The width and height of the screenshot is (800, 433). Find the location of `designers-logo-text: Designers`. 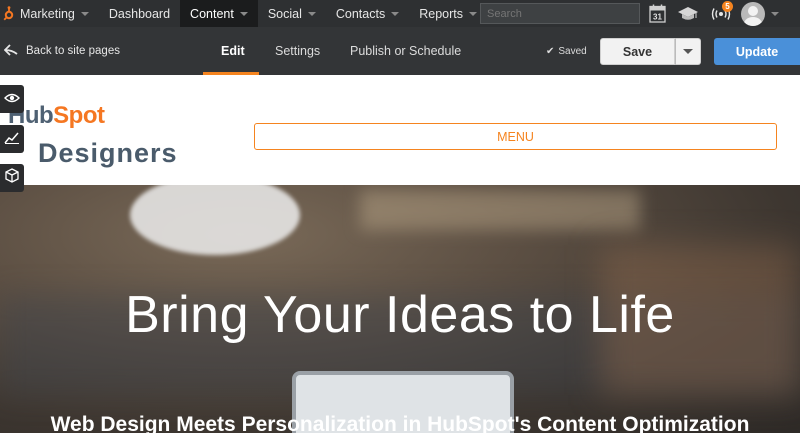

designers-logo-text: Designers is located at coordinates (108, 153).